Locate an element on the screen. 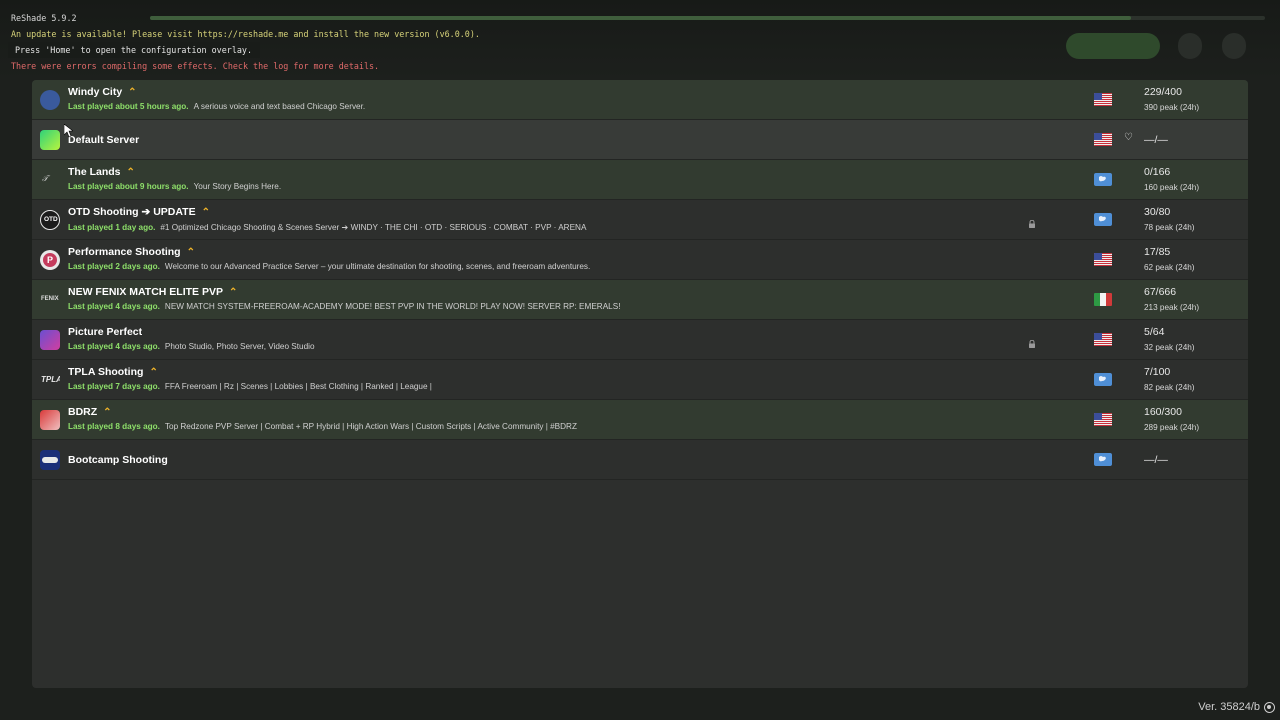  server-name: OTD Shooting ➔ UPDATE ⌃ is located at coordinates (139, 212).